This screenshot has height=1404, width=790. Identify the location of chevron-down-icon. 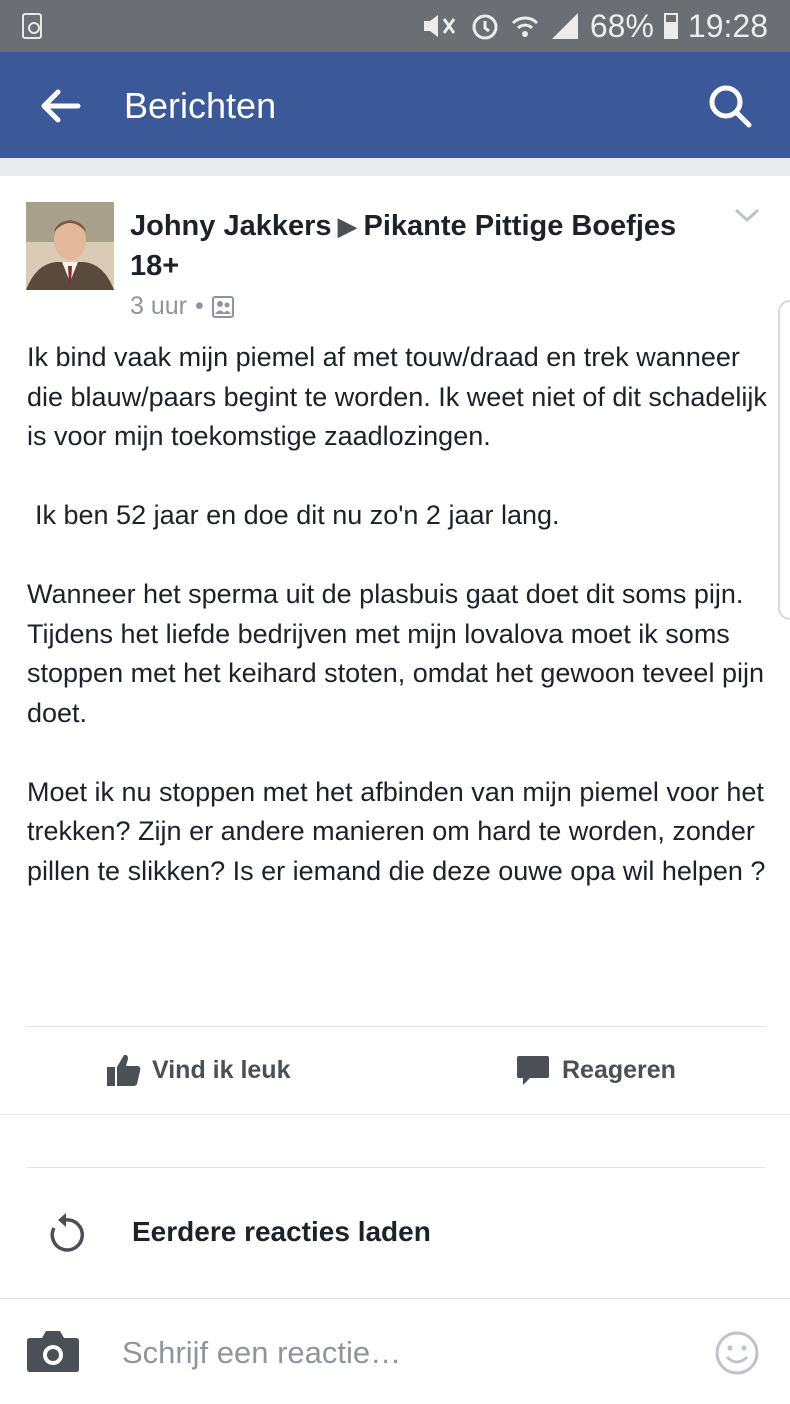
(747, 215).